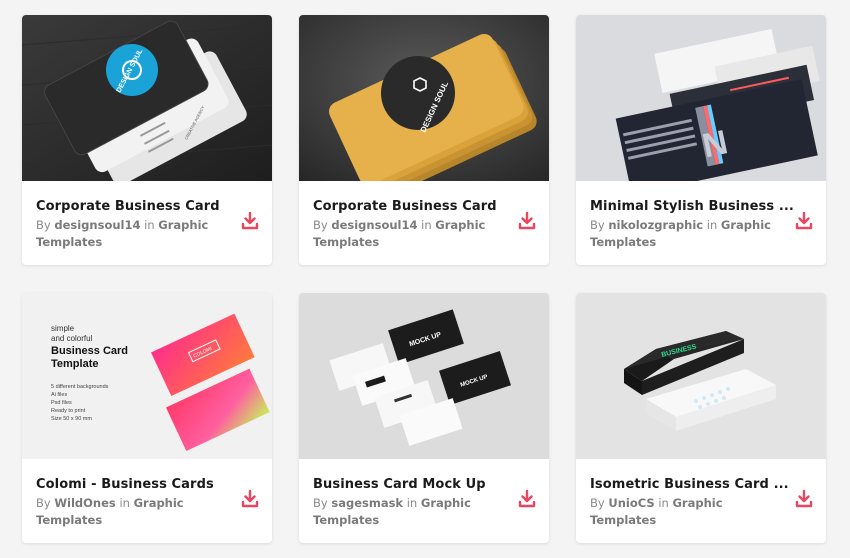 This screenshot has height=558, width=850. What do you see at coordinates (655, 225) in the screenshot?
I see `author-link: nikolozgraphic` at bounding box center [655, 225].